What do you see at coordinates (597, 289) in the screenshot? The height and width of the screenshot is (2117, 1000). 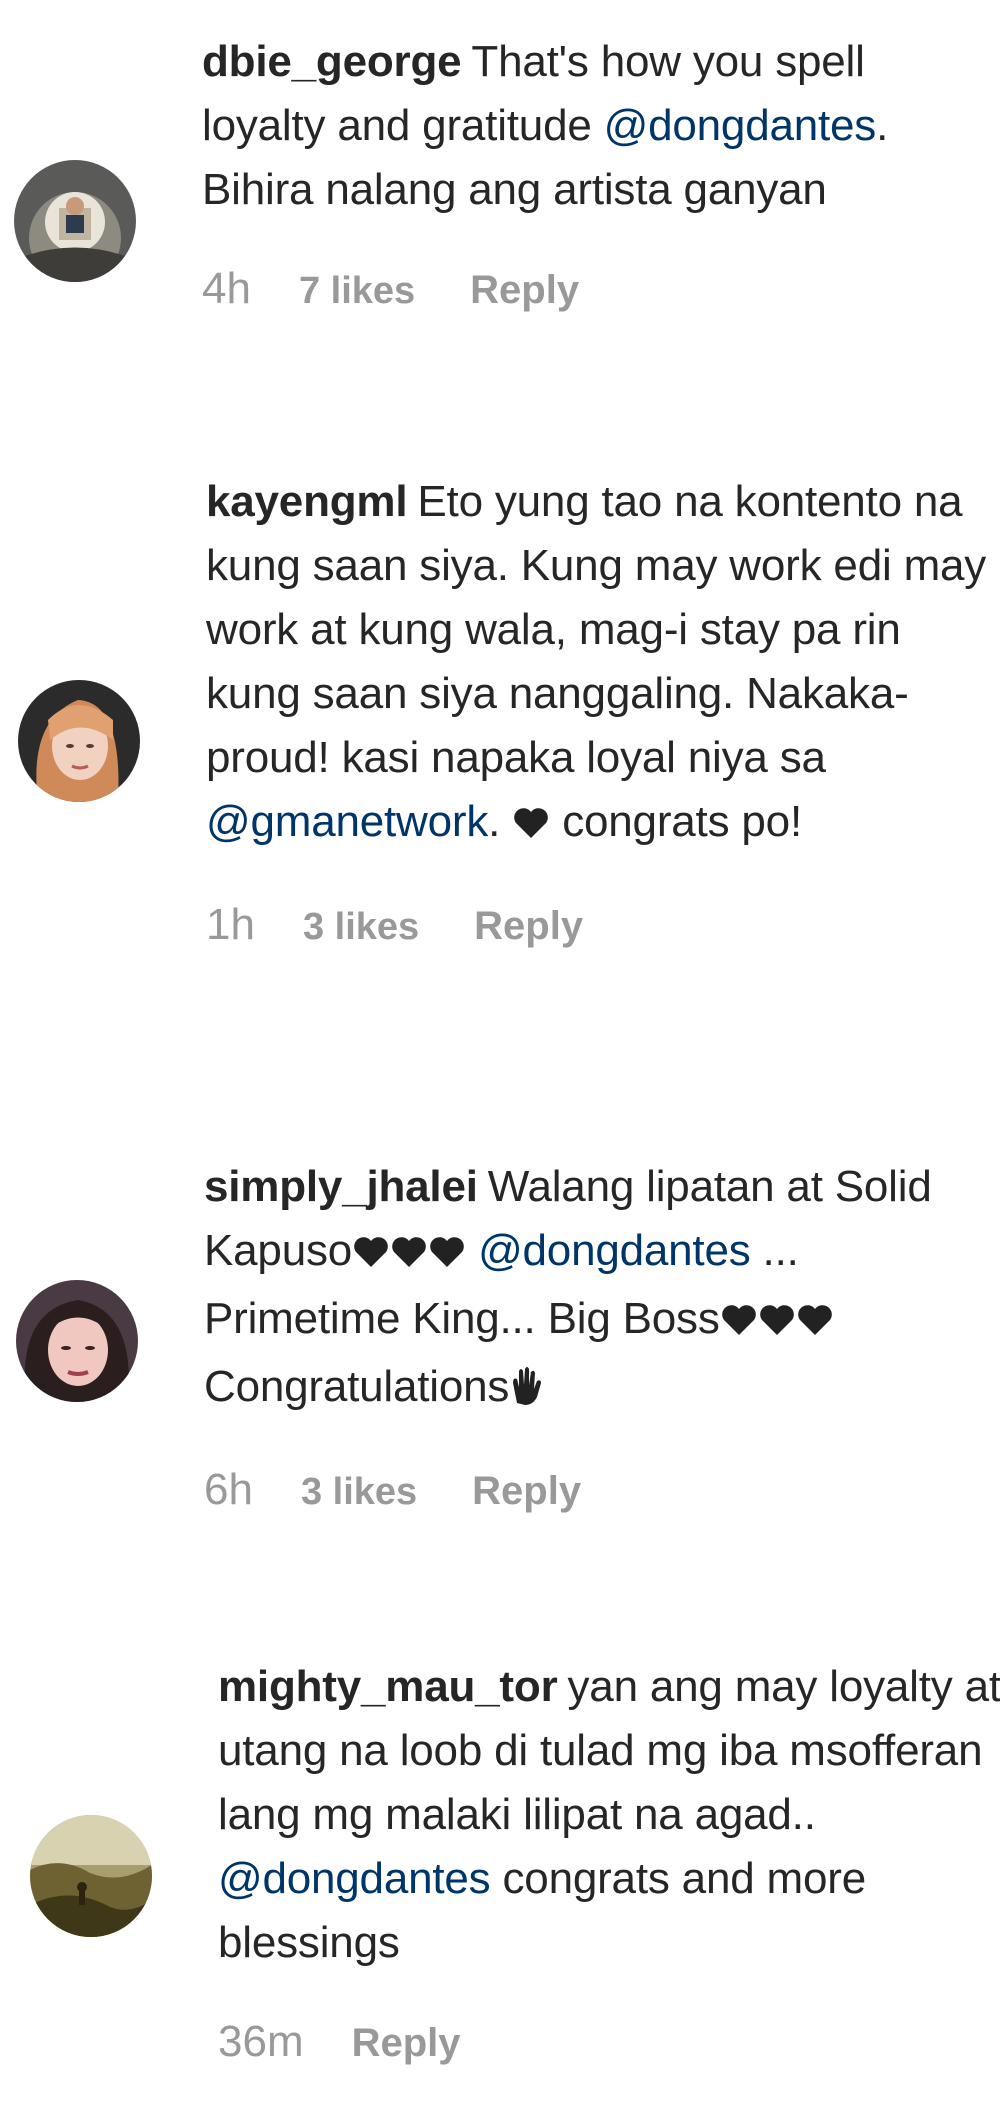 I see `comment-meta: 4h 7 likes Reply` at bounding box center [597, 289].